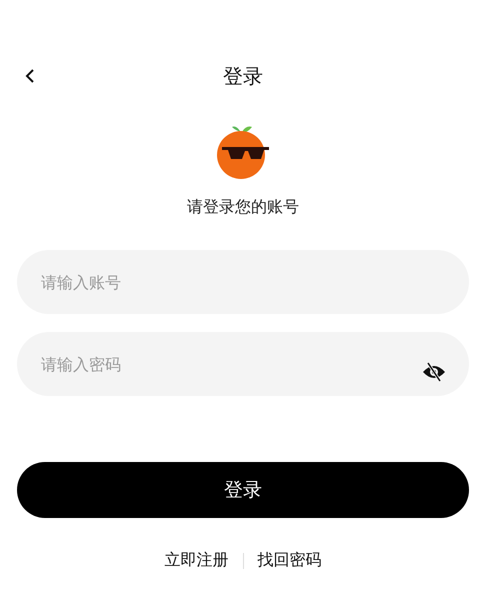 This screenshot has height=600, width=486. Describe the element at coordinates (243, 364) in the screenshot. I see `password-field: 请输入密码` at that location.